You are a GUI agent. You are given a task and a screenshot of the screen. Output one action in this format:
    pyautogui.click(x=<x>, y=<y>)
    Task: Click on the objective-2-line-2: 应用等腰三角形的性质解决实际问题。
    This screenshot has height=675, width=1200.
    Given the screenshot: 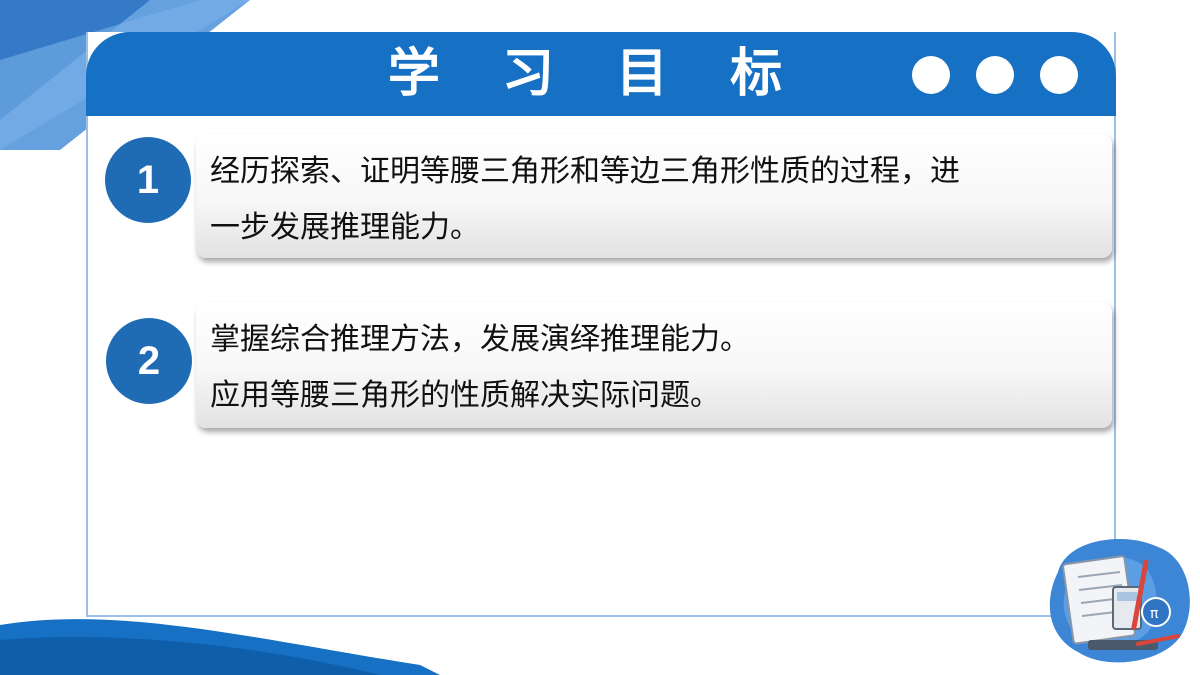 What is the action you would take?
    pyautogui.click(x=465, y=395)
    